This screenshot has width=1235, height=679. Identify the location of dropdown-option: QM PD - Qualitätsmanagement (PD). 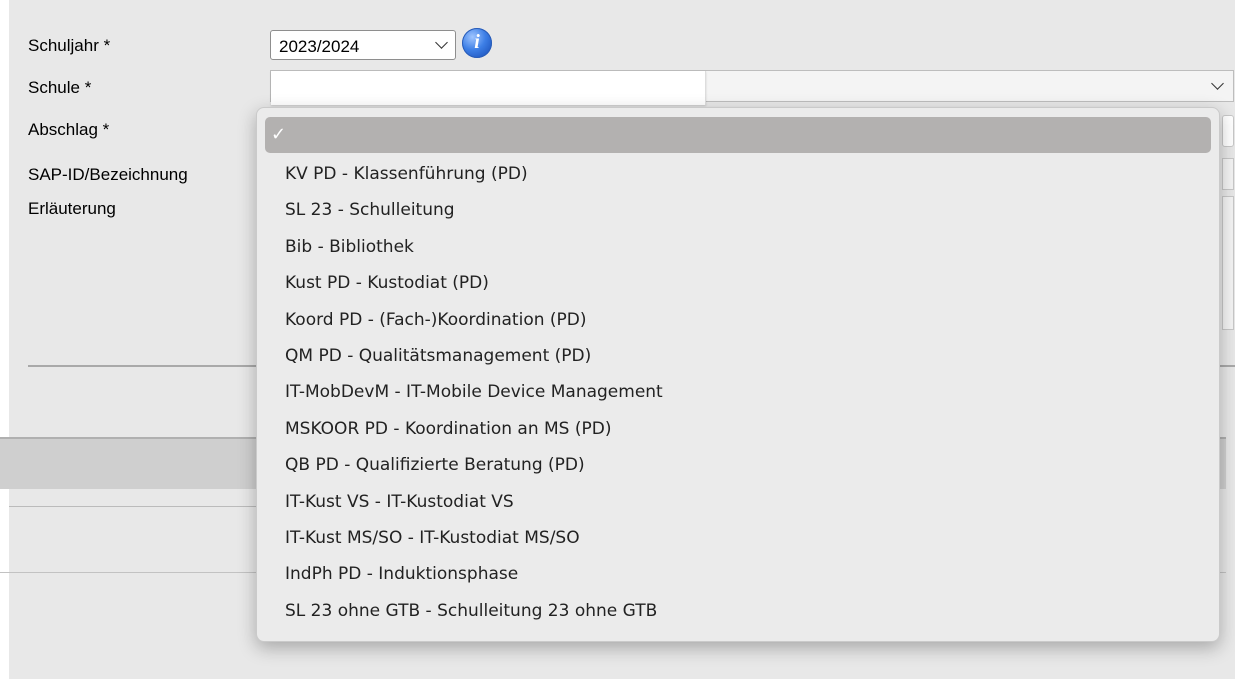
(474, 359).